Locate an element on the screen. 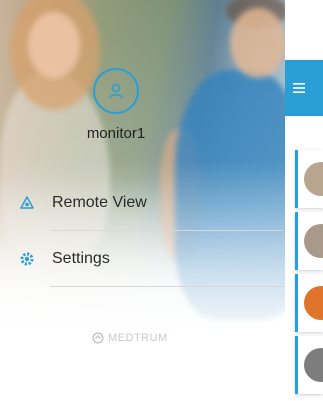  menu-item-settings: Settings is located at coordinates (142, 259).